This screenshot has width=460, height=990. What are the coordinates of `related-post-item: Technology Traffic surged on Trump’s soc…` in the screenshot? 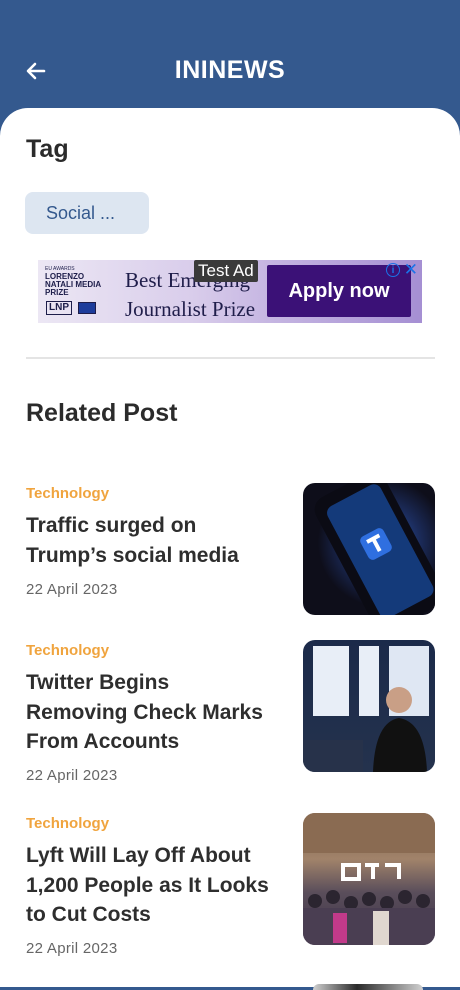 It's located at (230, 550).